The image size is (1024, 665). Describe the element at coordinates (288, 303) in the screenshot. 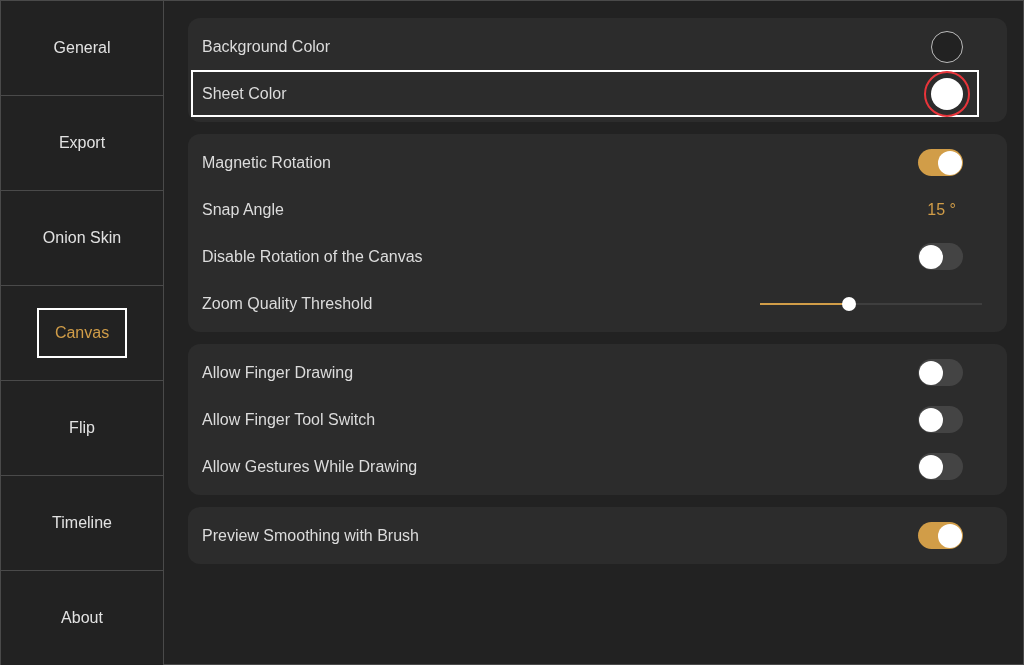

I see `setting-label: Zoom Quality Threshold` at that location.